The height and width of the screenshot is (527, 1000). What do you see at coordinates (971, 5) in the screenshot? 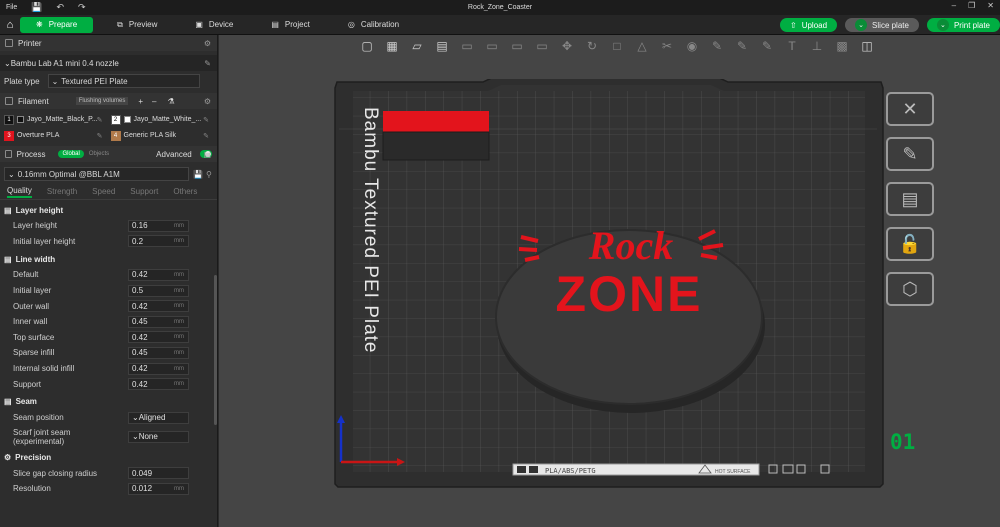
I see `restore-icon: ❐` at bounding box center [971, 5].